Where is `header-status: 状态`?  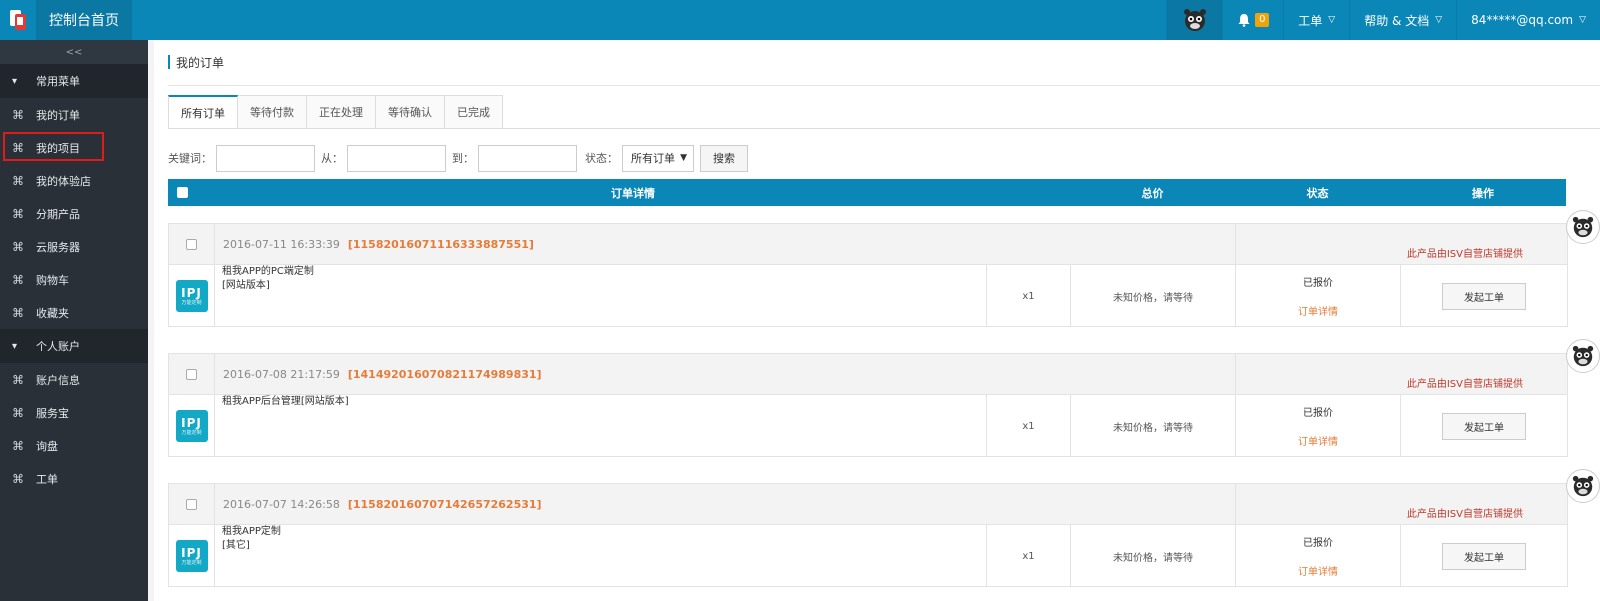 header-status: 状态 is located at coordinates (1317, 193).